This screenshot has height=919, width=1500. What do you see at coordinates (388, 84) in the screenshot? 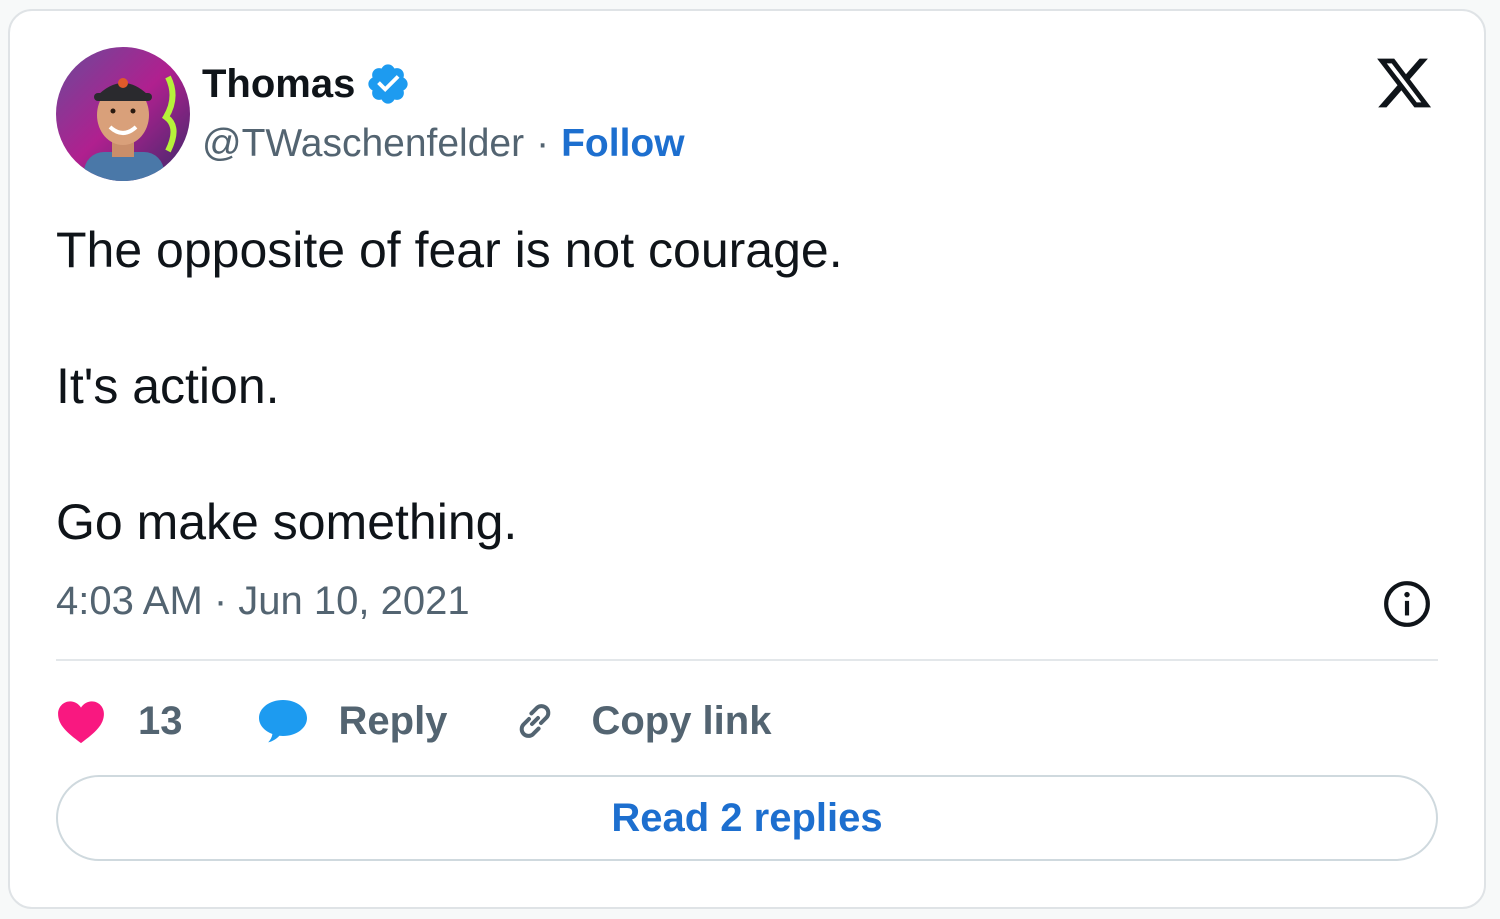
I see `verified-badge-icon` at bounding box center [388, 84].